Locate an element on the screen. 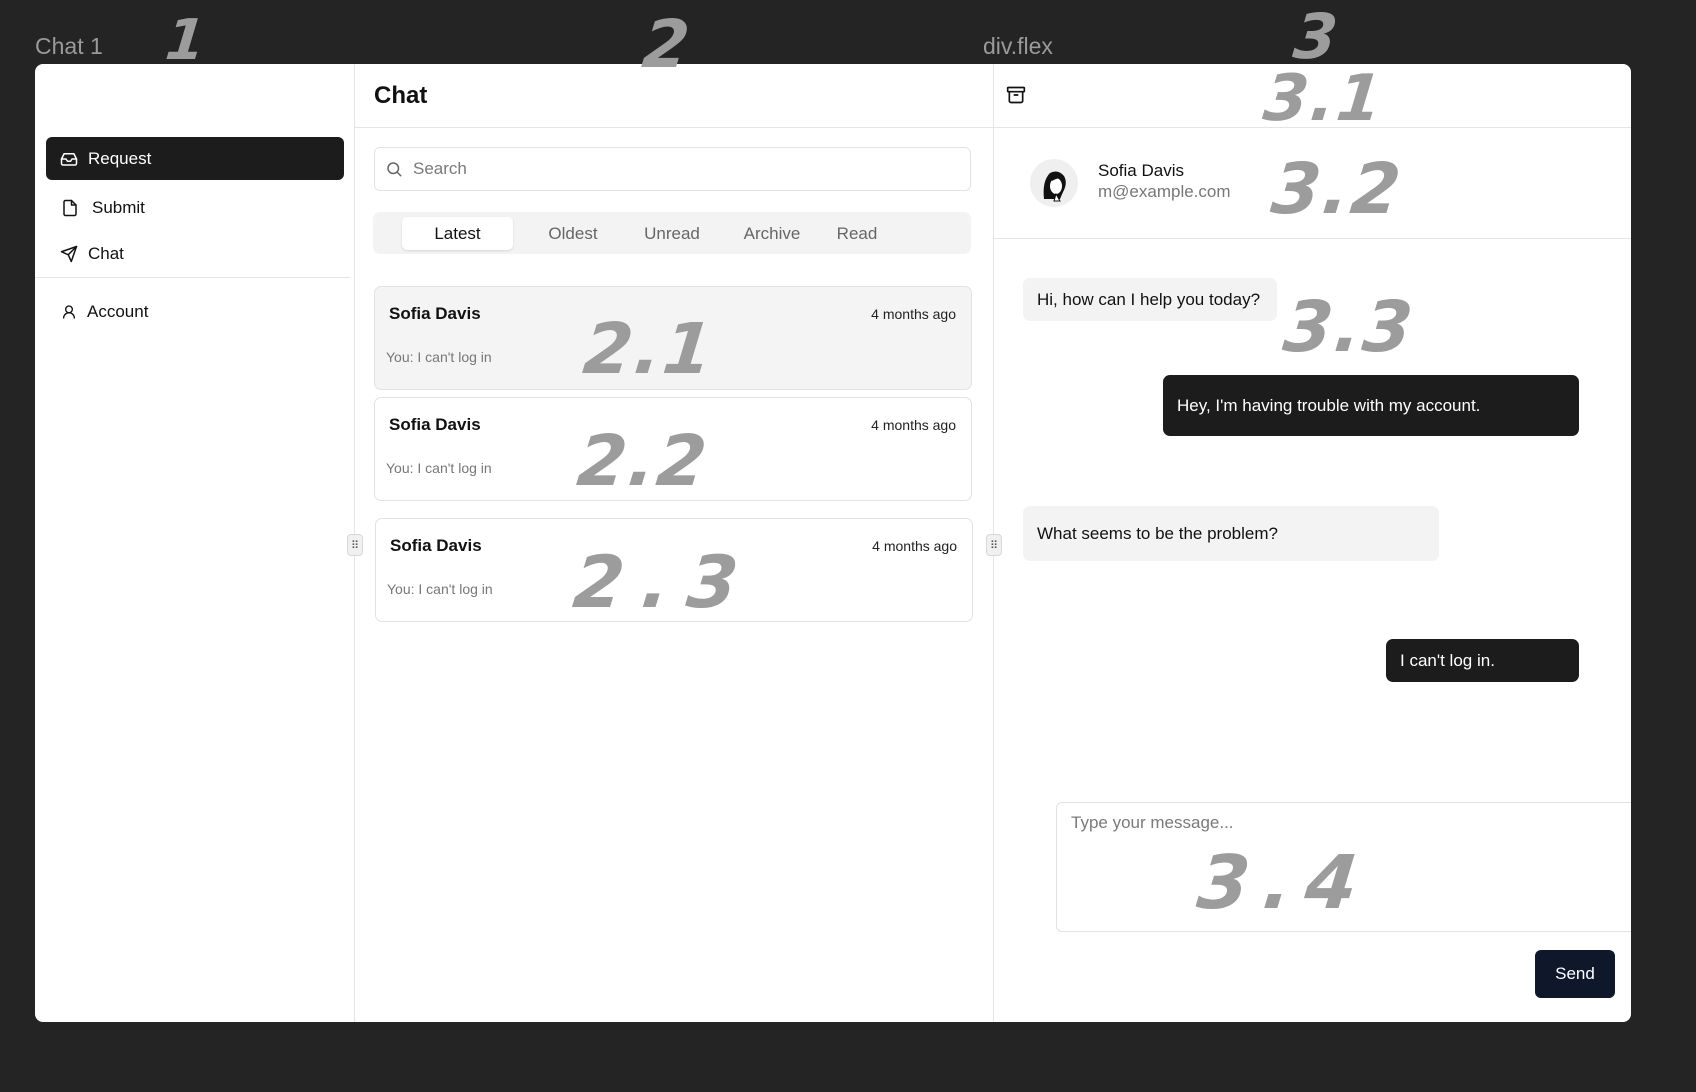 This screenshot has height=1092, width=1696. inbox-icon is located at coordinates (69, 159).